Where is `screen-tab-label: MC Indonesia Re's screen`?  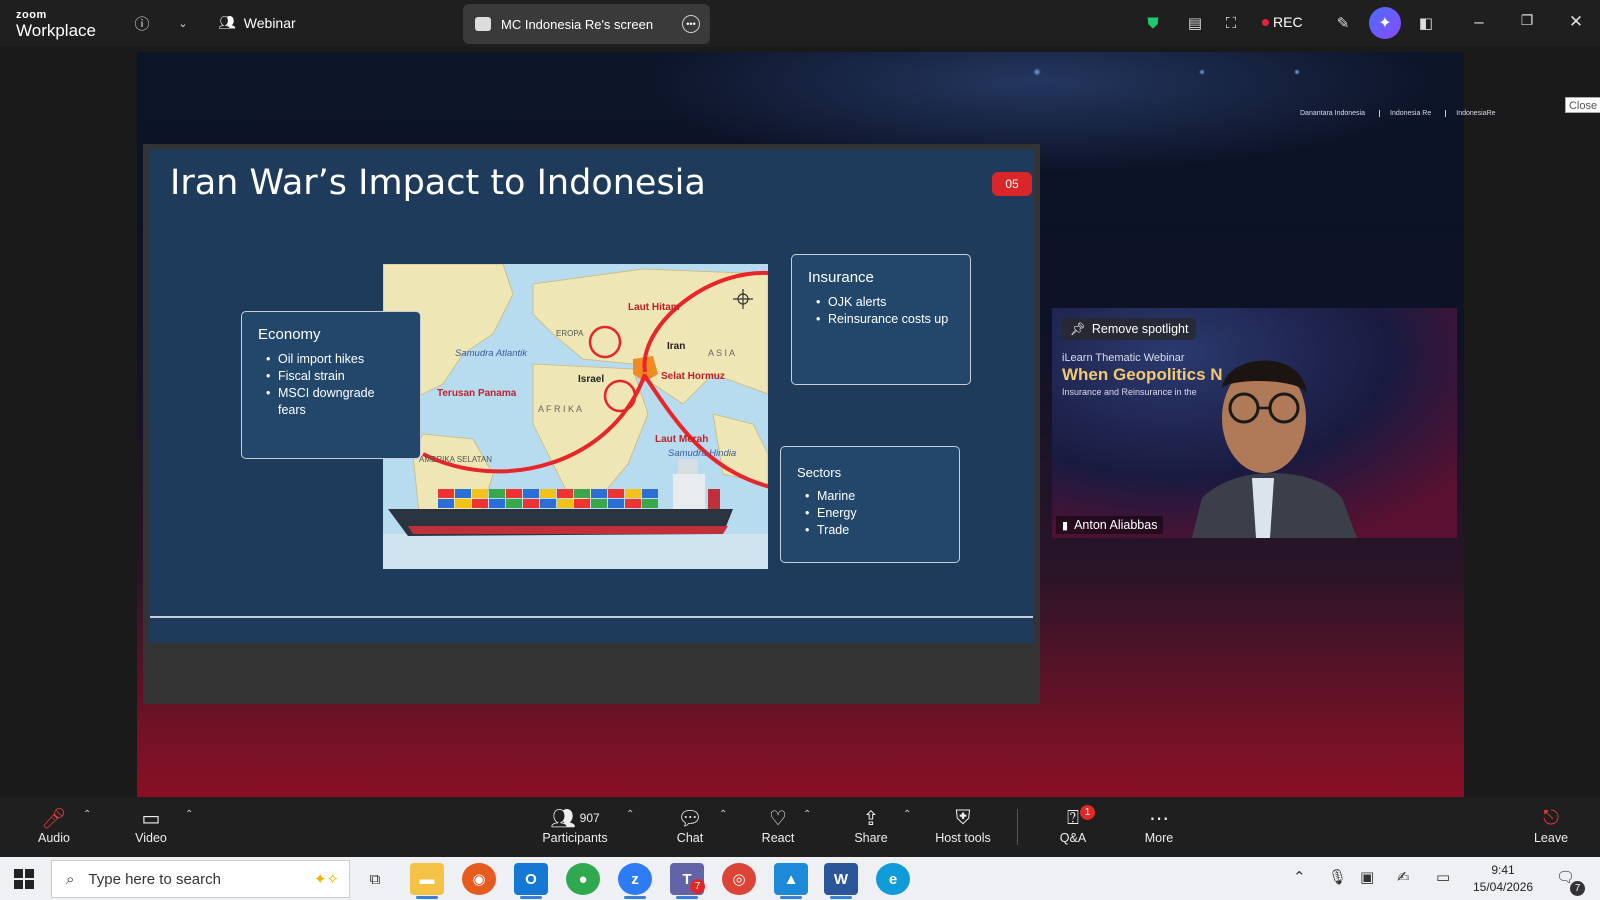 screen-tab-label: MC Indonesia Re's screen is located at coordinates (577, 24).